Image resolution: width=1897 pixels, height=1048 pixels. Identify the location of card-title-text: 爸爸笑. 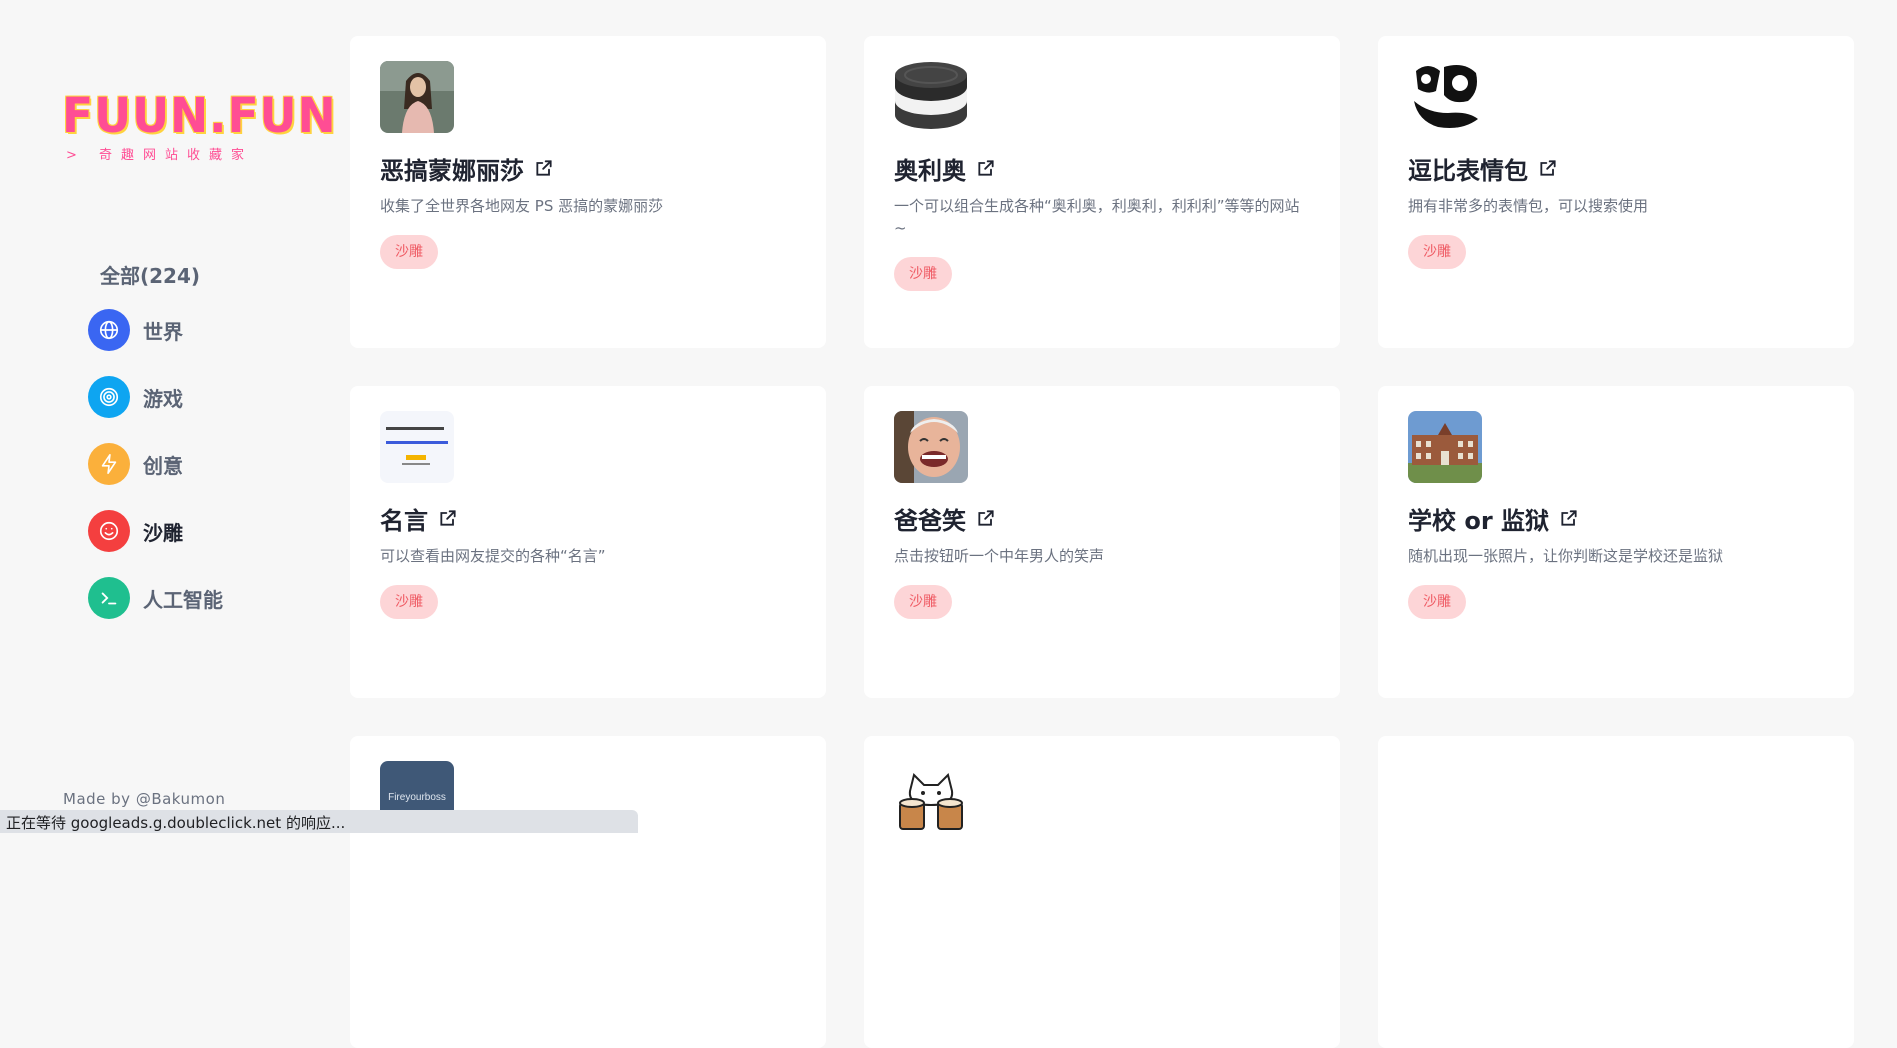
(930, 520).